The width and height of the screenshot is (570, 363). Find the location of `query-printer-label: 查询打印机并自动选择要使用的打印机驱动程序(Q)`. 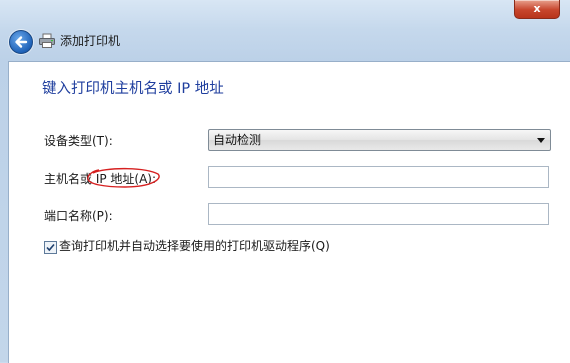

query-printer-label: 查询打印机并自动选择要使用的打印机驱动程序(Q) is located at coordinates (194, 246).